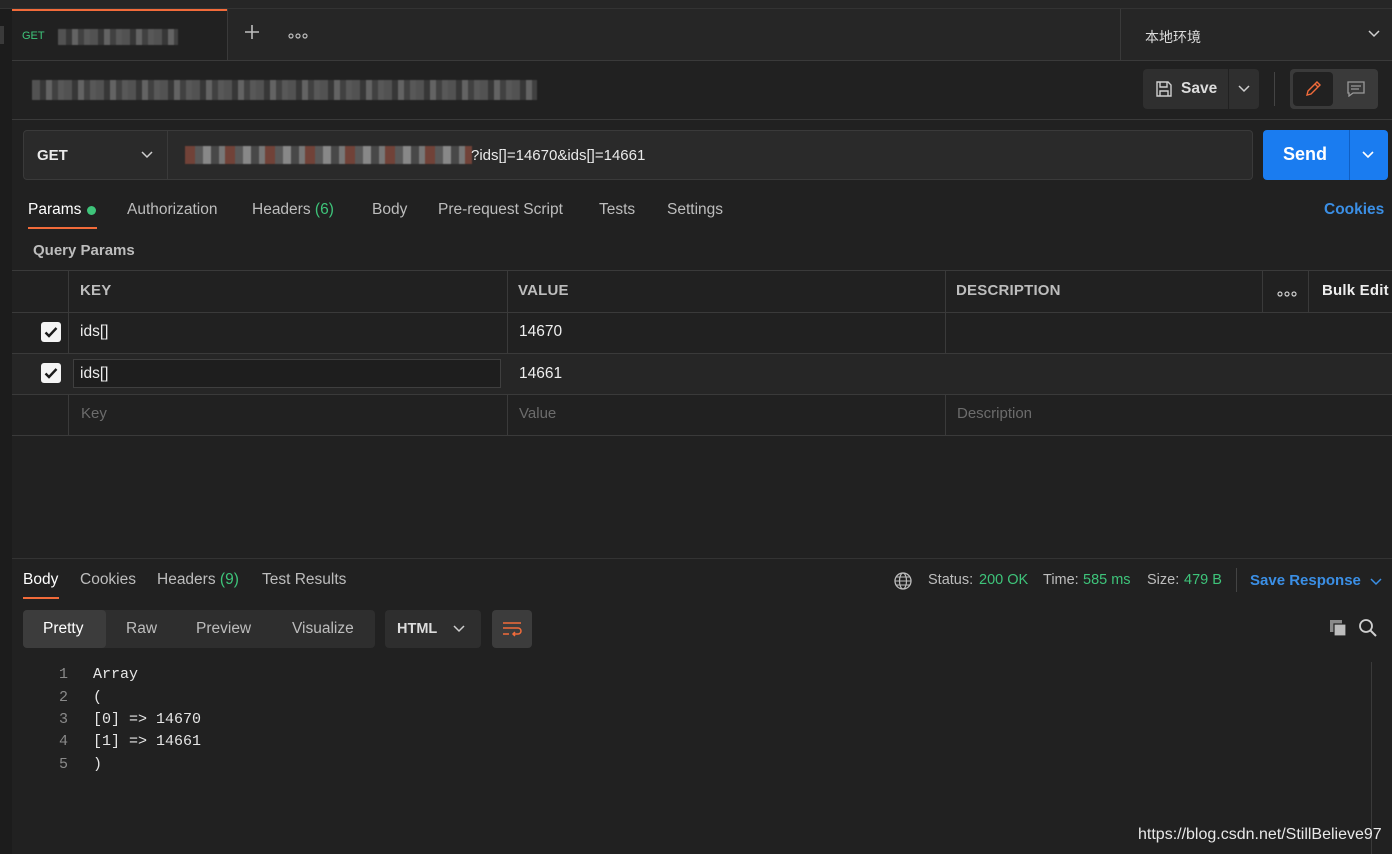  I want to click on save-response-label: Save Response, so click(1305, 580).